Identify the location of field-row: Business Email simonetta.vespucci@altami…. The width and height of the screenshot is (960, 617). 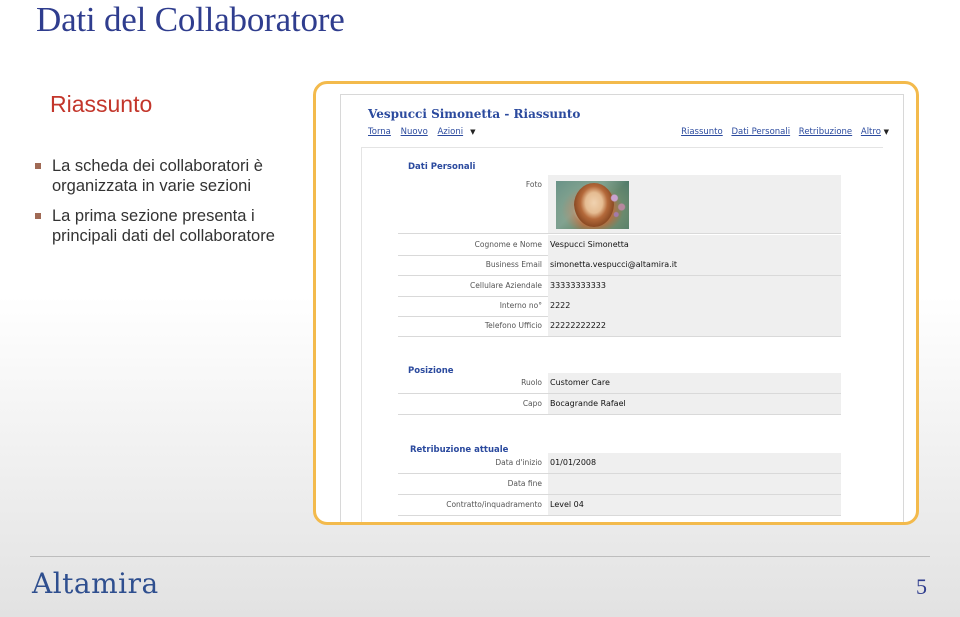
(619, 265).